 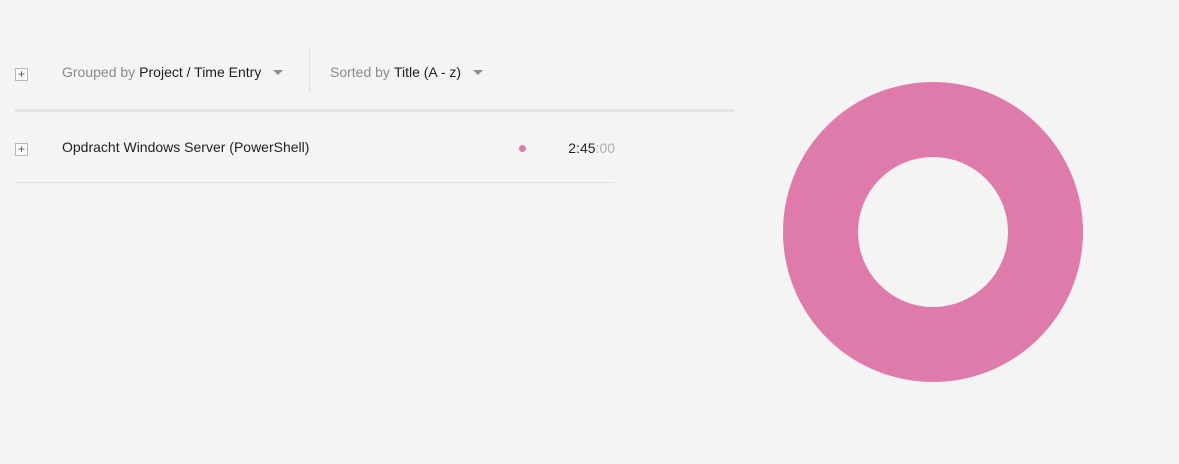 I want to click on project-color-dot, so click(x=522, y=148).